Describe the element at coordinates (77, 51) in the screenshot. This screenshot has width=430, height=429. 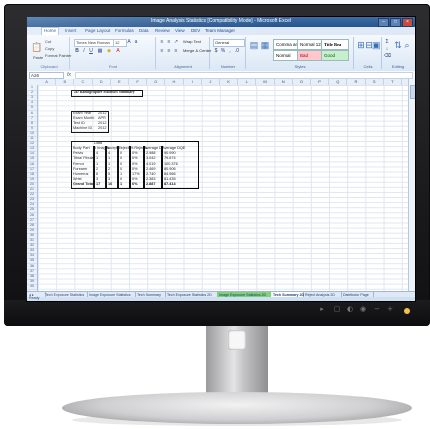
I see `bold-button: B` at that location.